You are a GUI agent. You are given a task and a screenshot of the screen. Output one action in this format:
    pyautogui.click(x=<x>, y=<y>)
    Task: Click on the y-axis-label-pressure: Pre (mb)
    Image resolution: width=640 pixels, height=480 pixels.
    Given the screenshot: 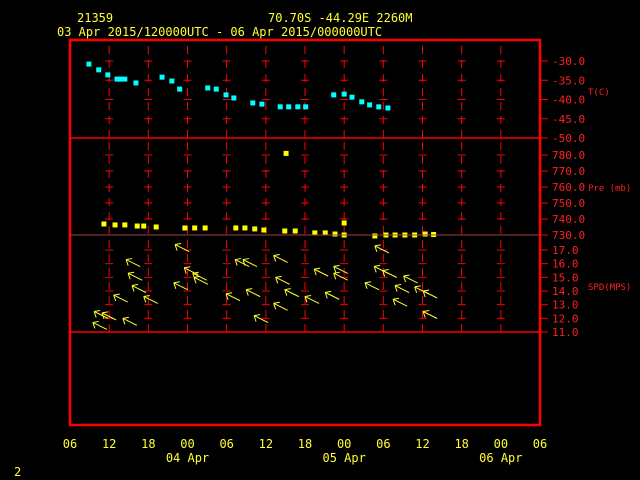 What is the action you would take?
    pyautogui.click(x=609, y=189)
    